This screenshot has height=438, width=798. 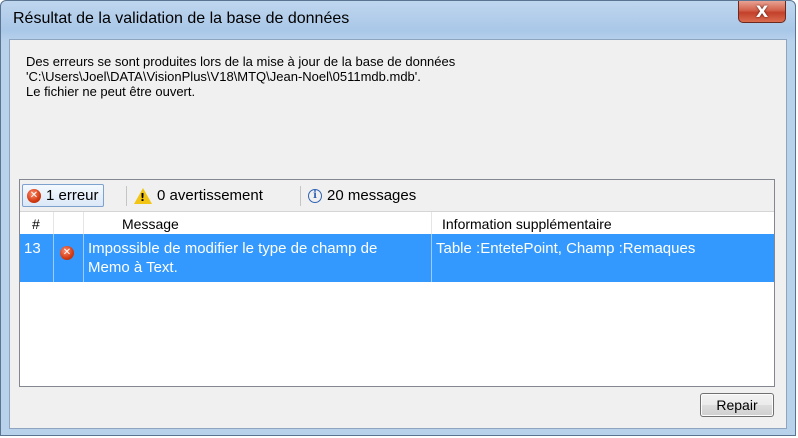 I want to click on row-type: ✕, so click(x=69, y=258).